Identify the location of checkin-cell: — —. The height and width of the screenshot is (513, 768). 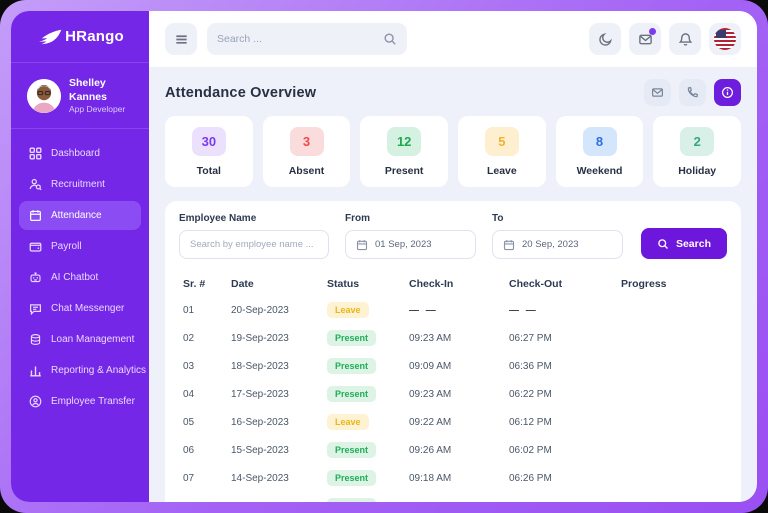
(423, 310).